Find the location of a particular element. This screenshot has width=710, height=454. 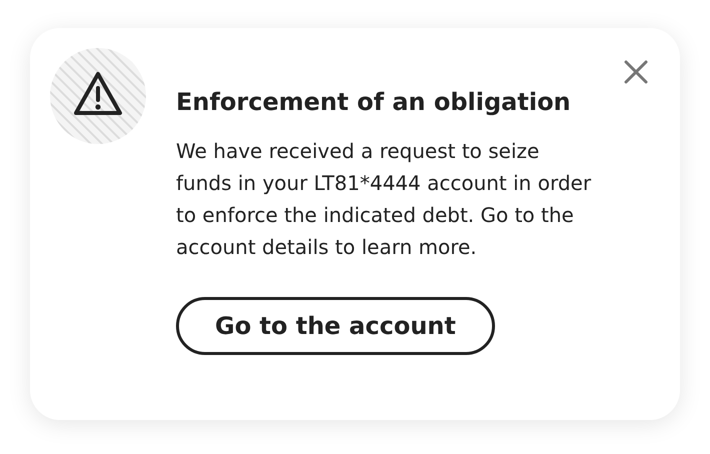

dialog-title: Enforcement of an obligation is located at coordinates (374, 102).